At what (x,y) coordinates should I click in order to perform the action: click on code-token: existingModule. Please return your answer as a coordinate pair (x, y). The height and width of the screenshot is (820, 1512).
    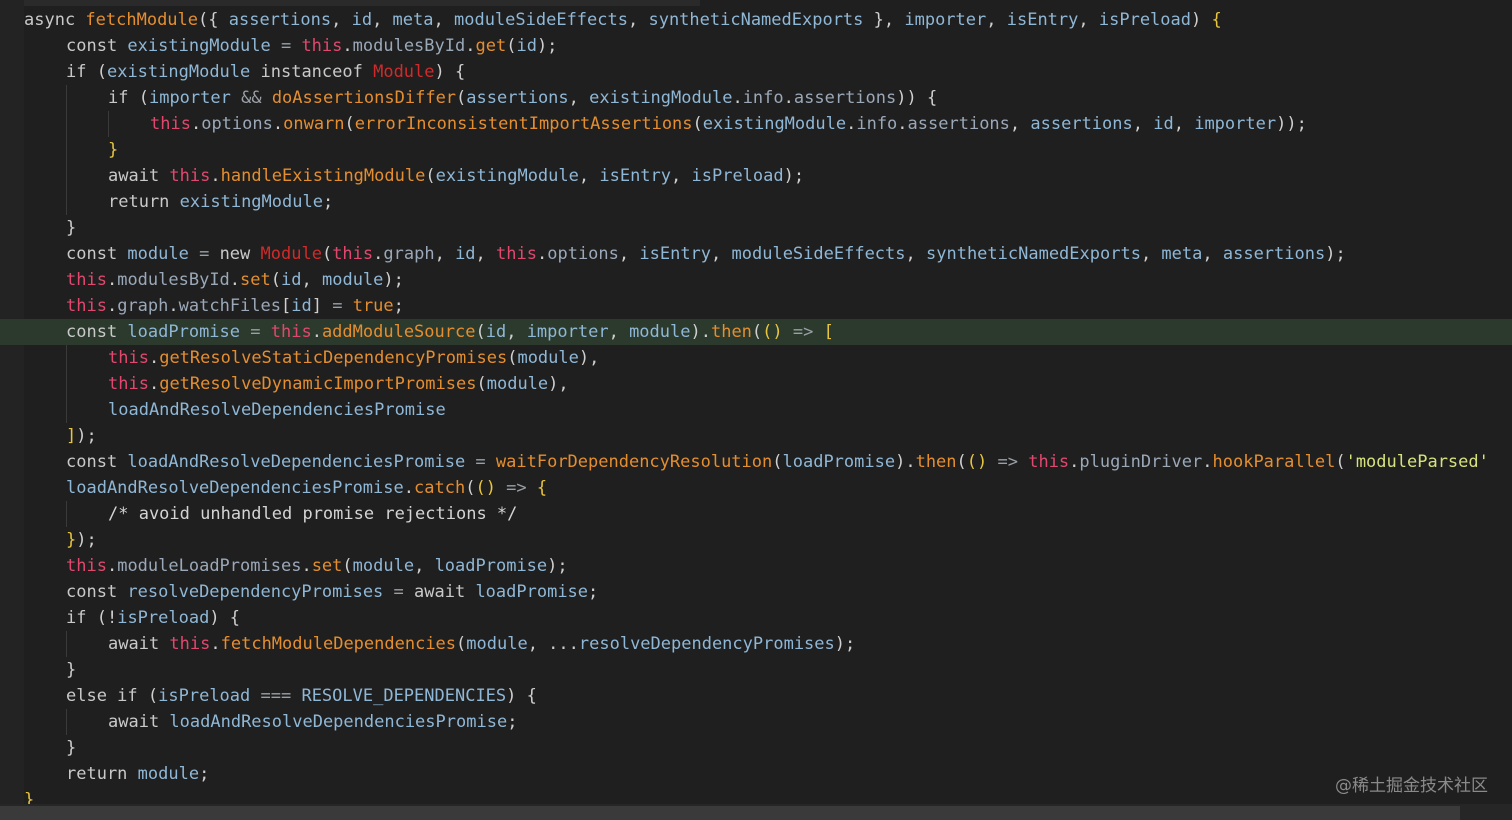
    Looking at the image, I should click on (774, 124).